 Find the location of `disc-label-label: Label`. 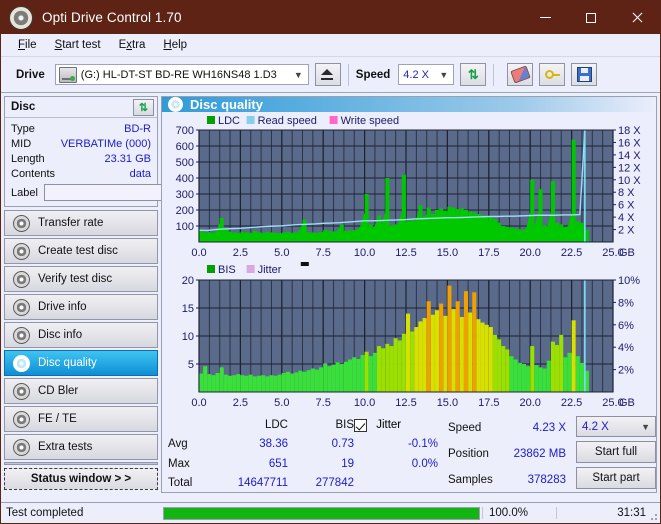

disc-label-label: Label is located at coordinates (24, 192).